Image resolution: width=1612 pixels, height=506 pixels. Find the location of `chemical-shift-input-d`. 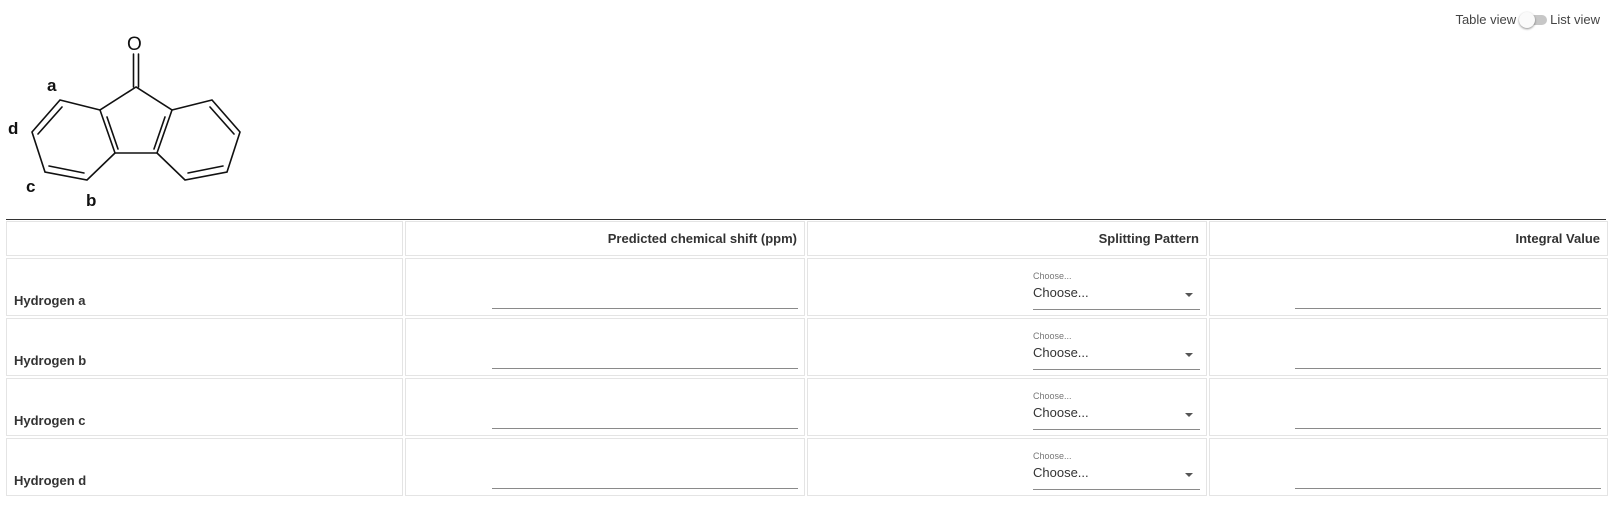

chemical-shift-input-d is located at coordinates (645, 478).